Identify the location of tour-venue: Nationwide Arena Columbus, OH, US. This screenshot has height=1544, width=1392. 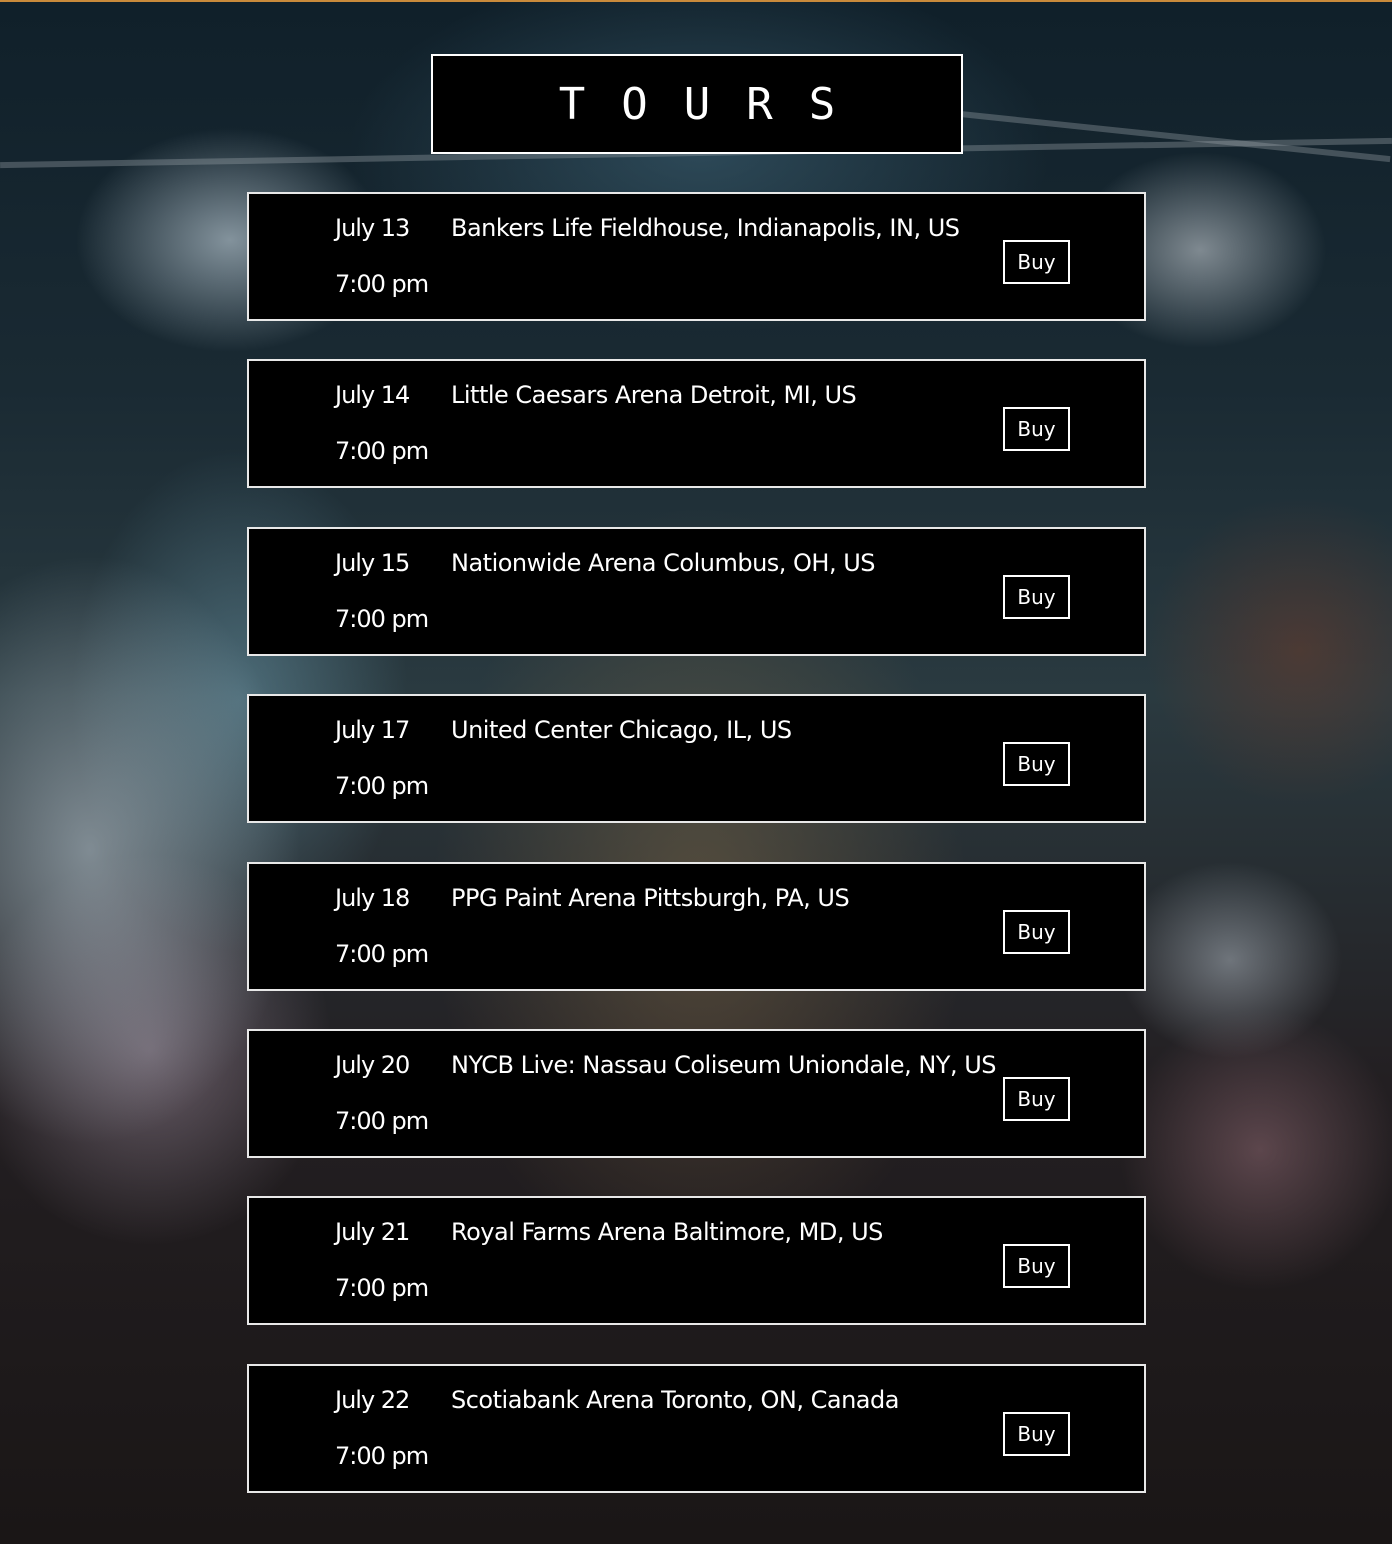
(663, 562).